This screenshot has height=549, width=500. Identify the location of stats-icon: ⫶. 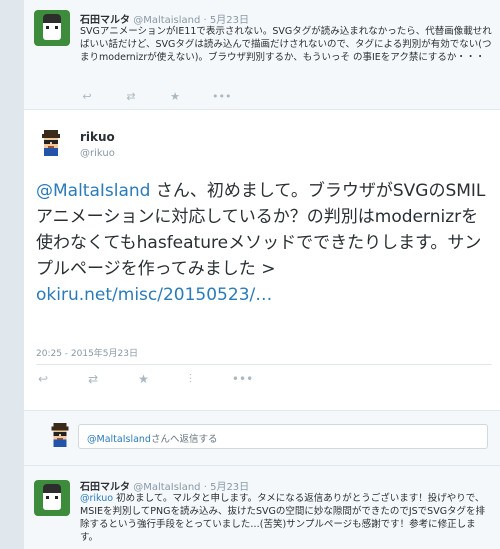
(190, 379).